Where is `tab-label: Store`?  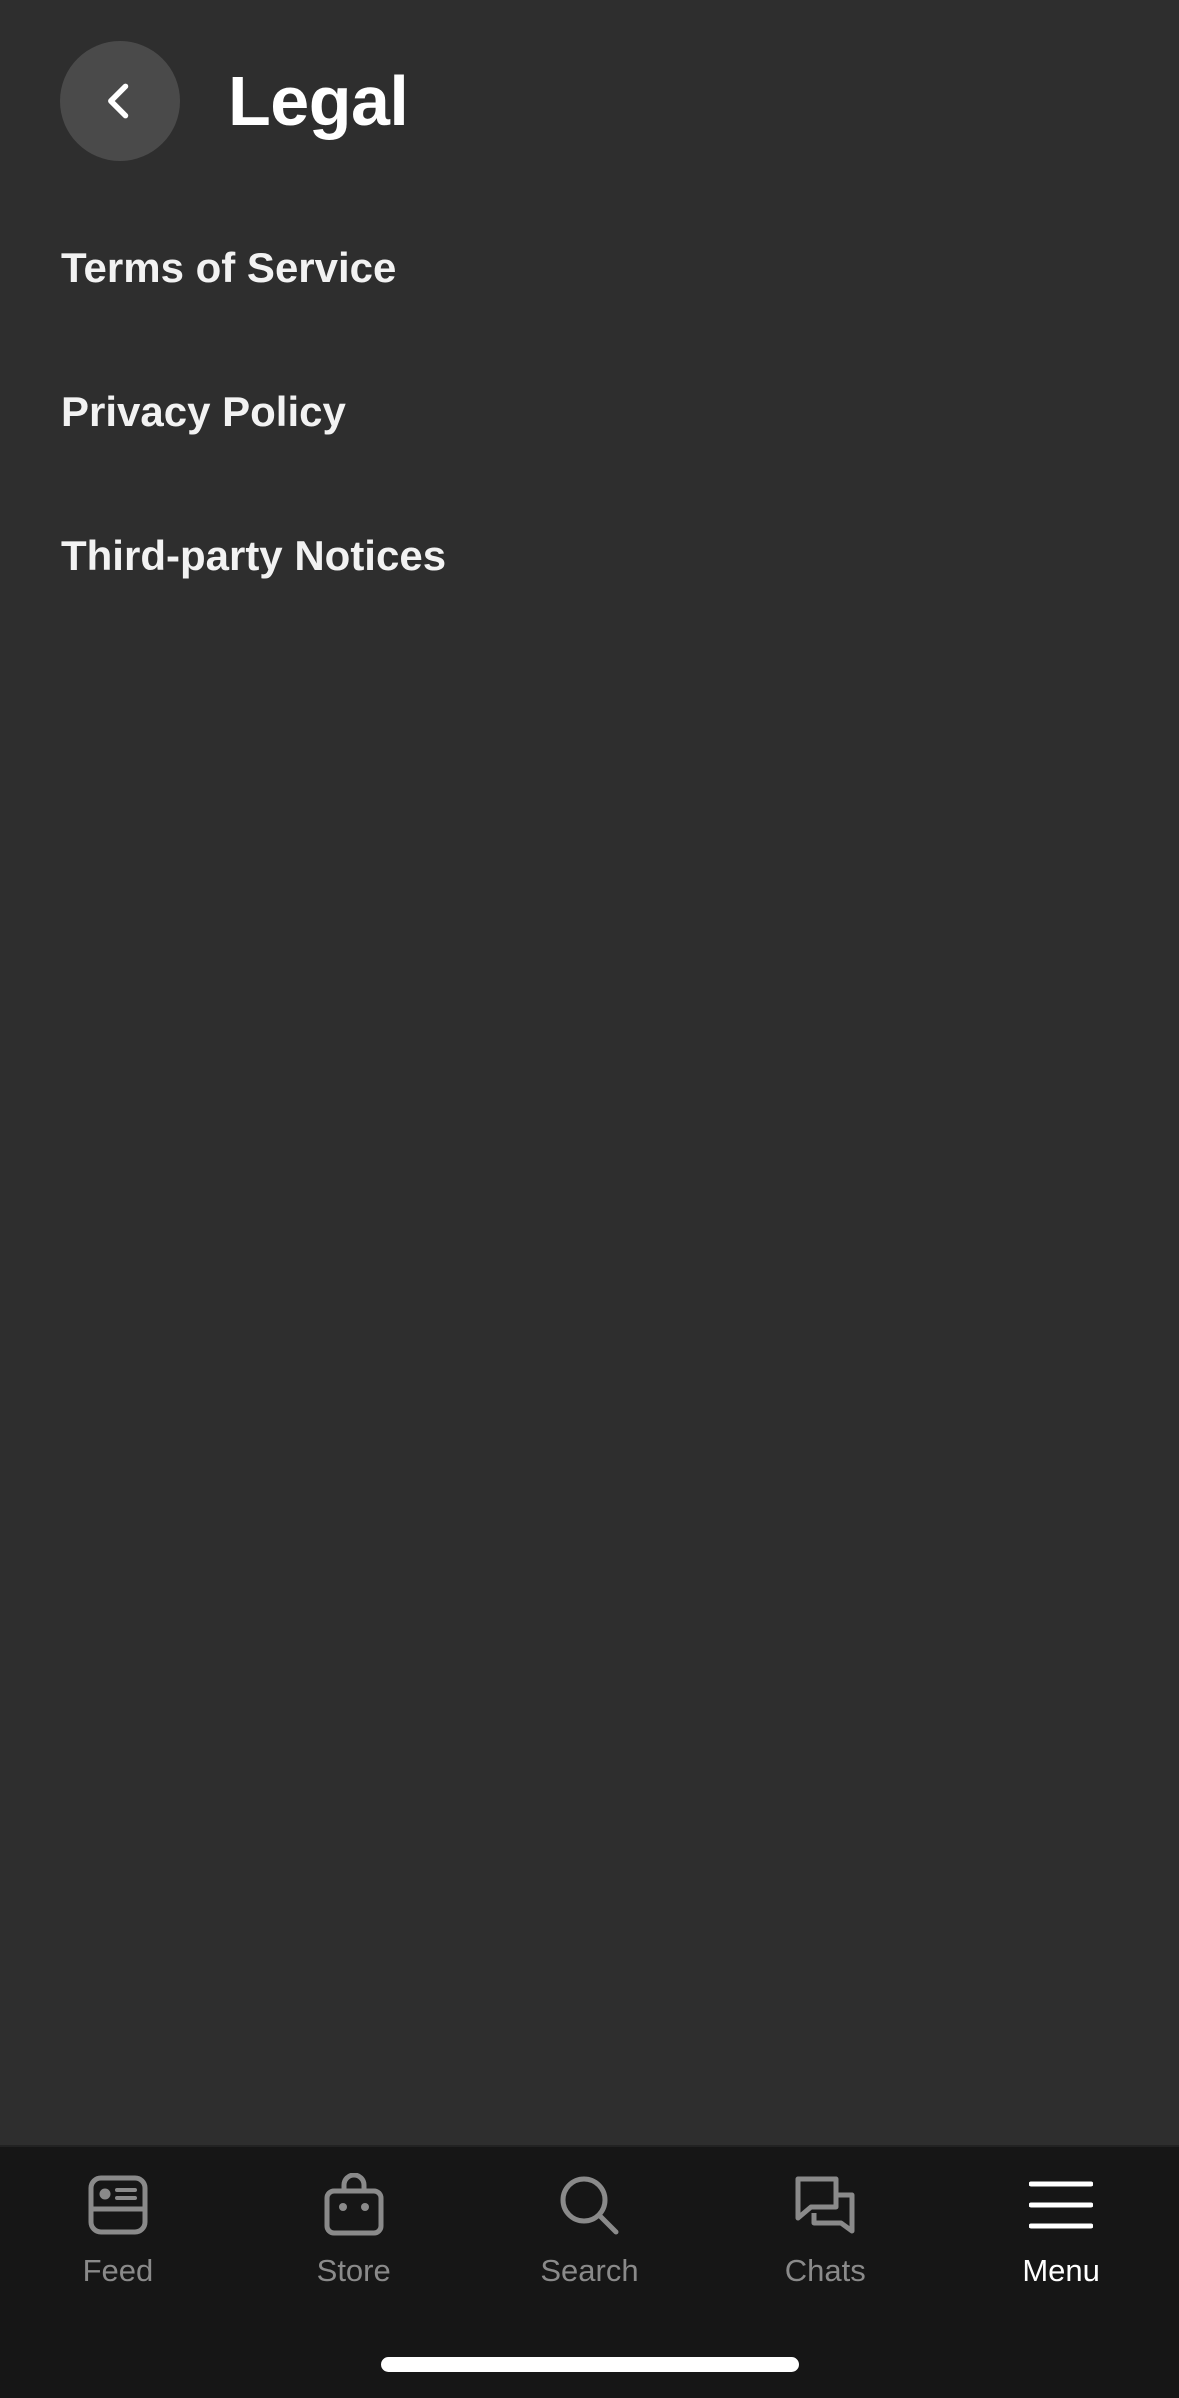 tab-label: Store is located at coordinates (353, 2270).